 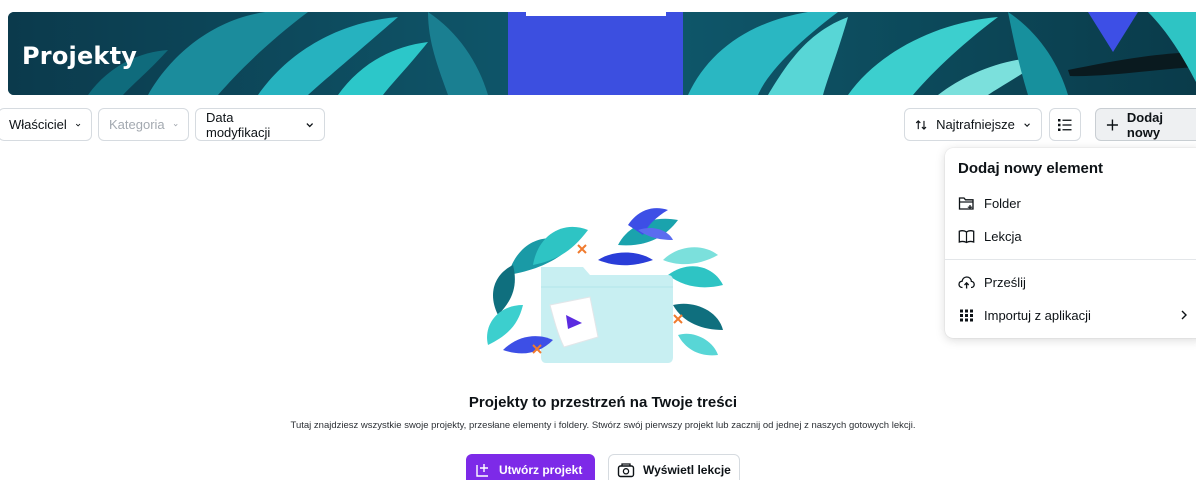 I want to click on category-filter-label: Kategoria, so click(x=137, y=124).